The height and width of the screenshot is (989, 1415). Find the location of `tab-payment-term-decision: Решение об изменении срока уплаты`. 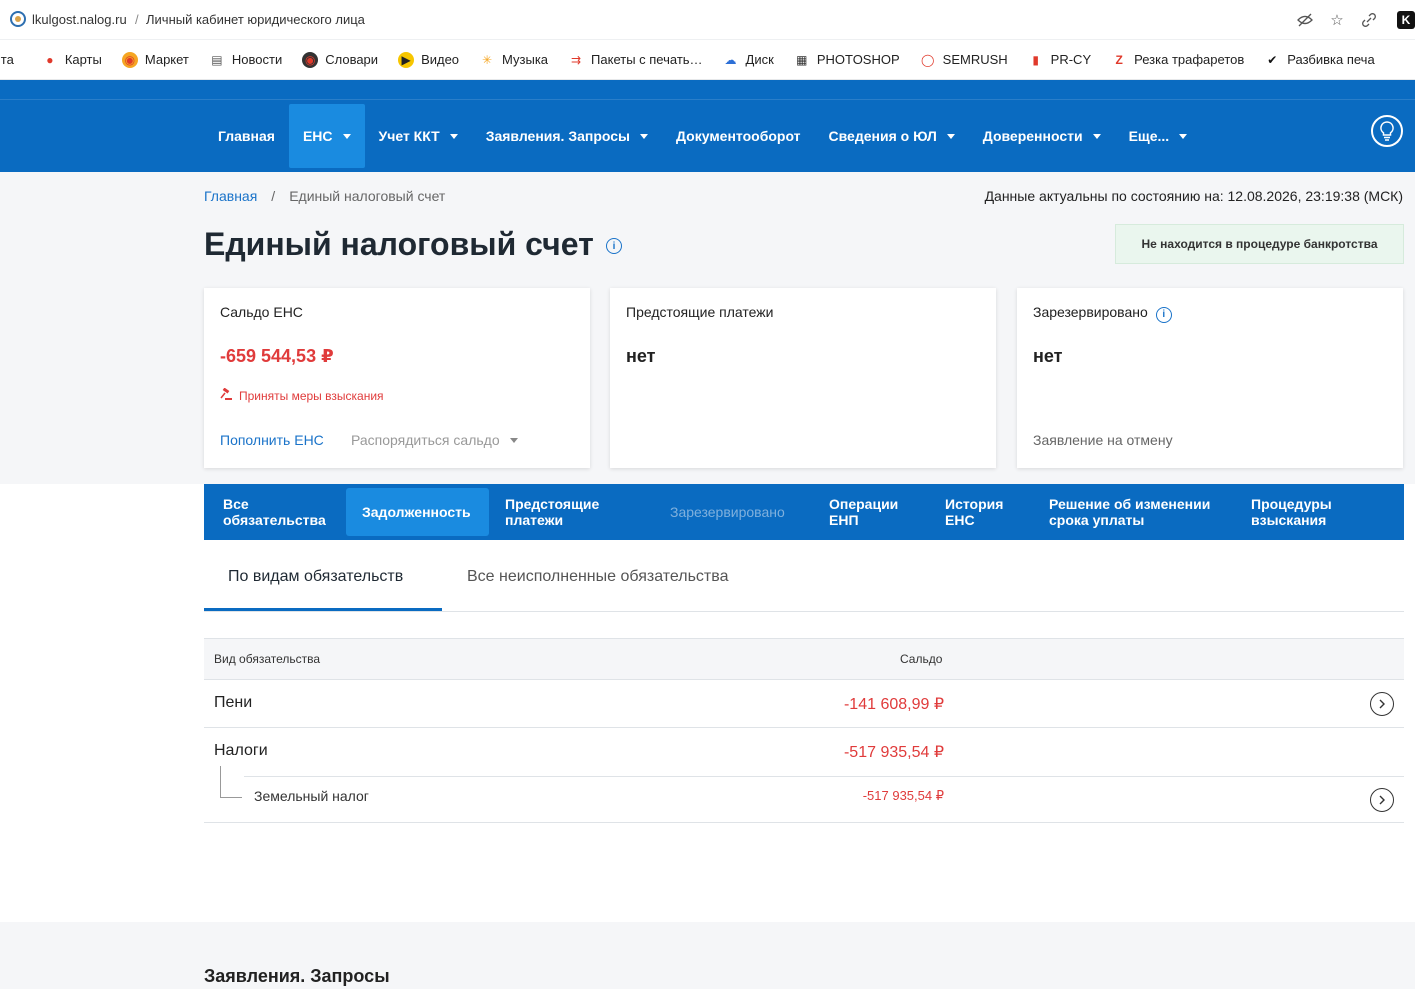

tab-payment-term-decision: Решение об изменении срока уплаты is located at coordinates (1133, 512).